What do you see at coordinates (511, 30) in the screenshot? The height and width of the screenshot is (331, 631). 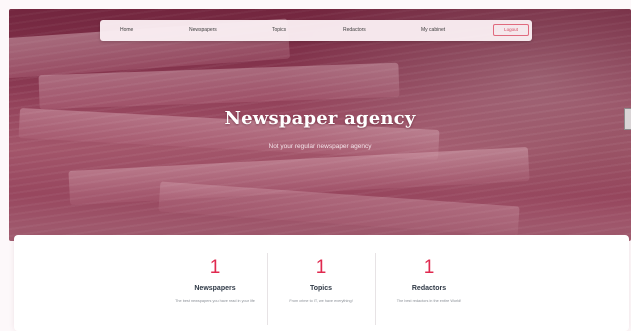 I see `logout-button: Logout` at bounding box center [511, 30].